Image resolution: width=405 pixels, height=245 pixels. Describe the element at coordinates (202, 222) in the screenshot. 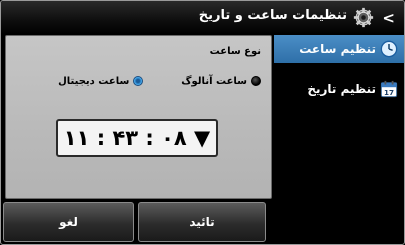

I see `confirm-button: تائید` at that location.